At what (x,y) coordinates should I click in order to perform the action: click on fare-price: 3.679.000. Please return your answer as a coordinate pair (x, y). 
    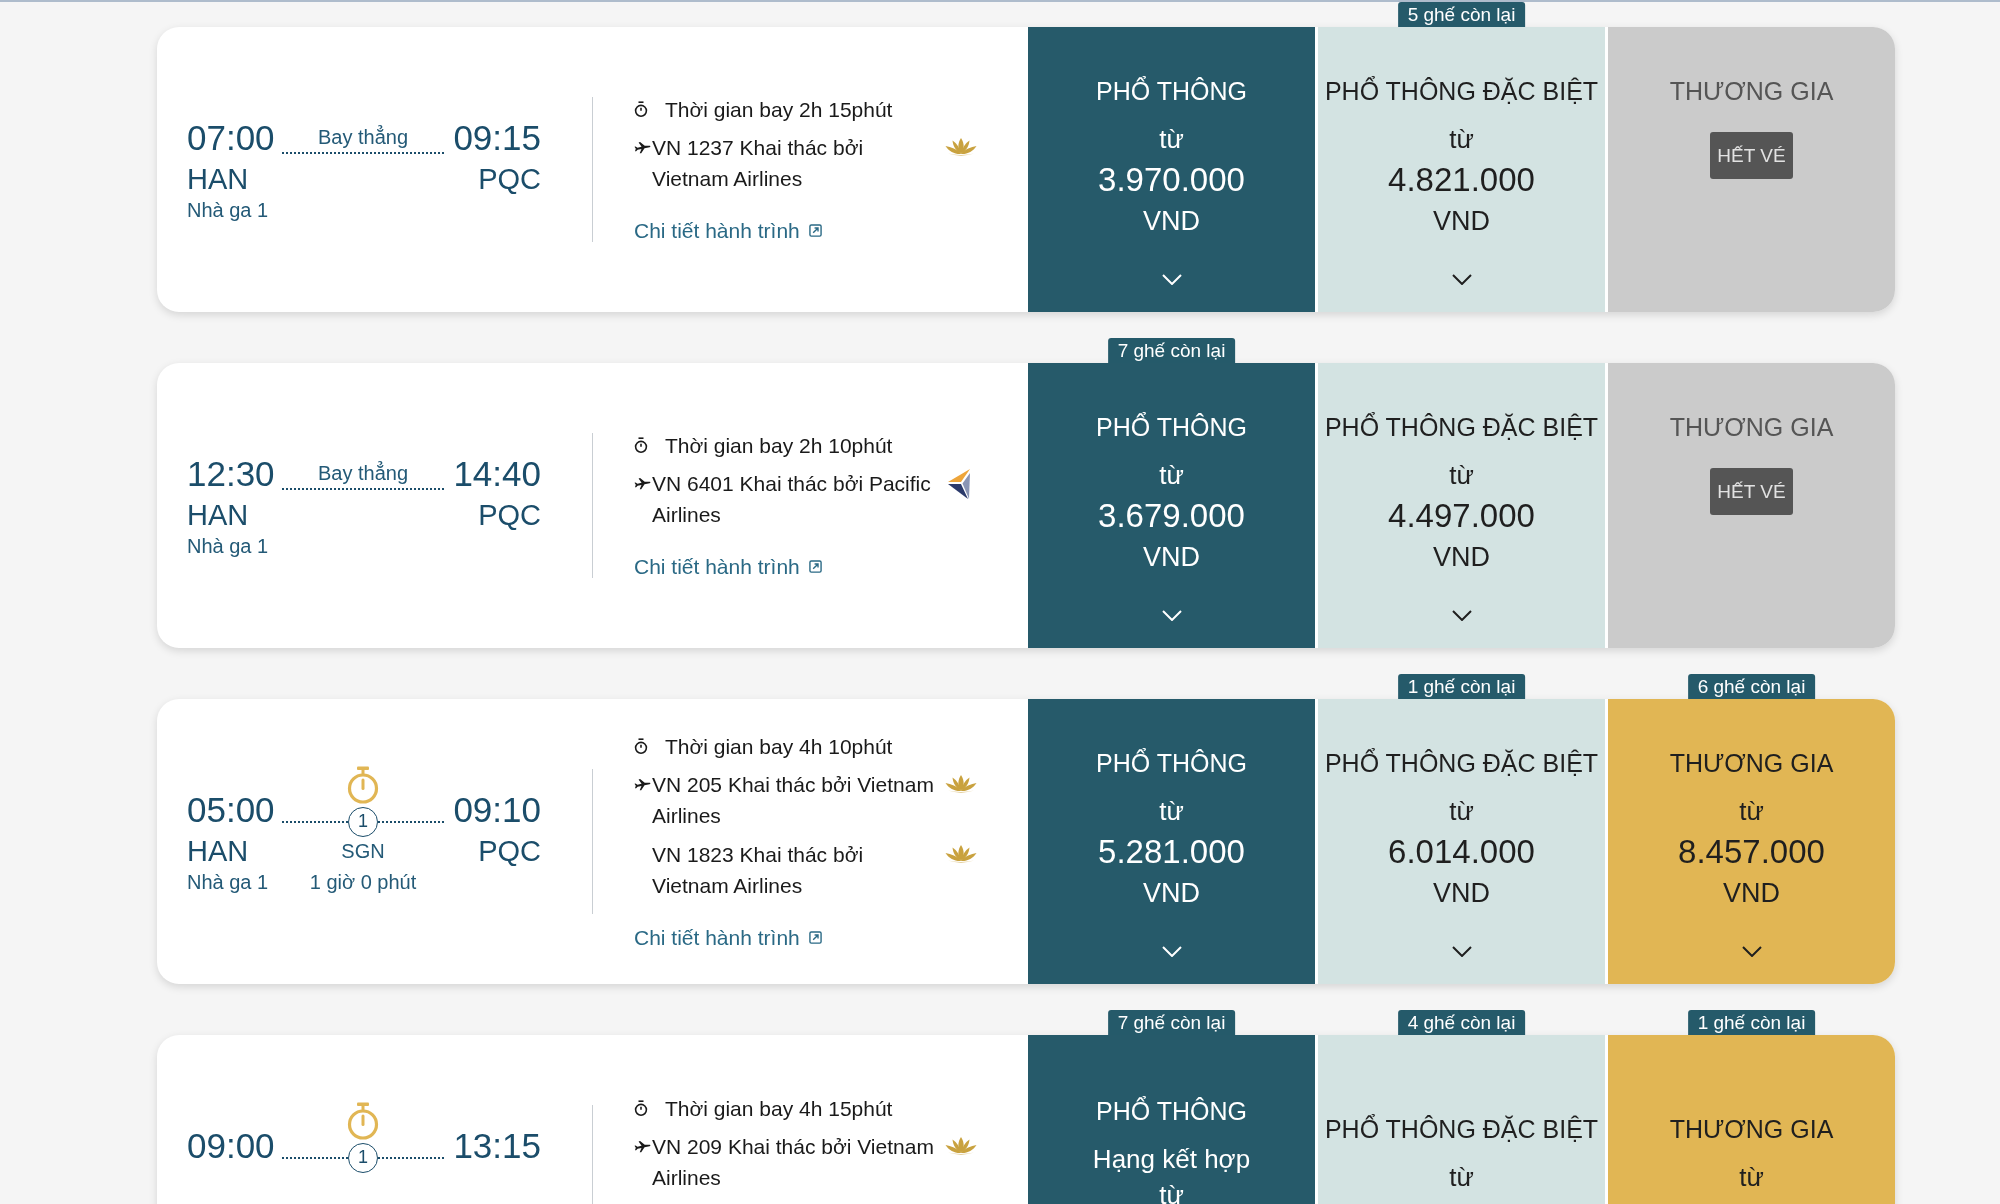
    Looking at the image, I should click on (1171, 516).